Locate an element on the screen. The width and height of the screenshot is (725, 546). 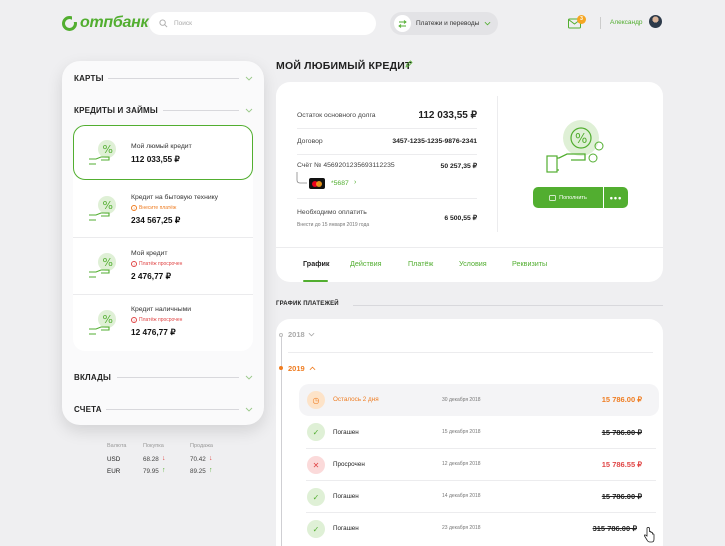
search-input is located at coordinates (264, 23).